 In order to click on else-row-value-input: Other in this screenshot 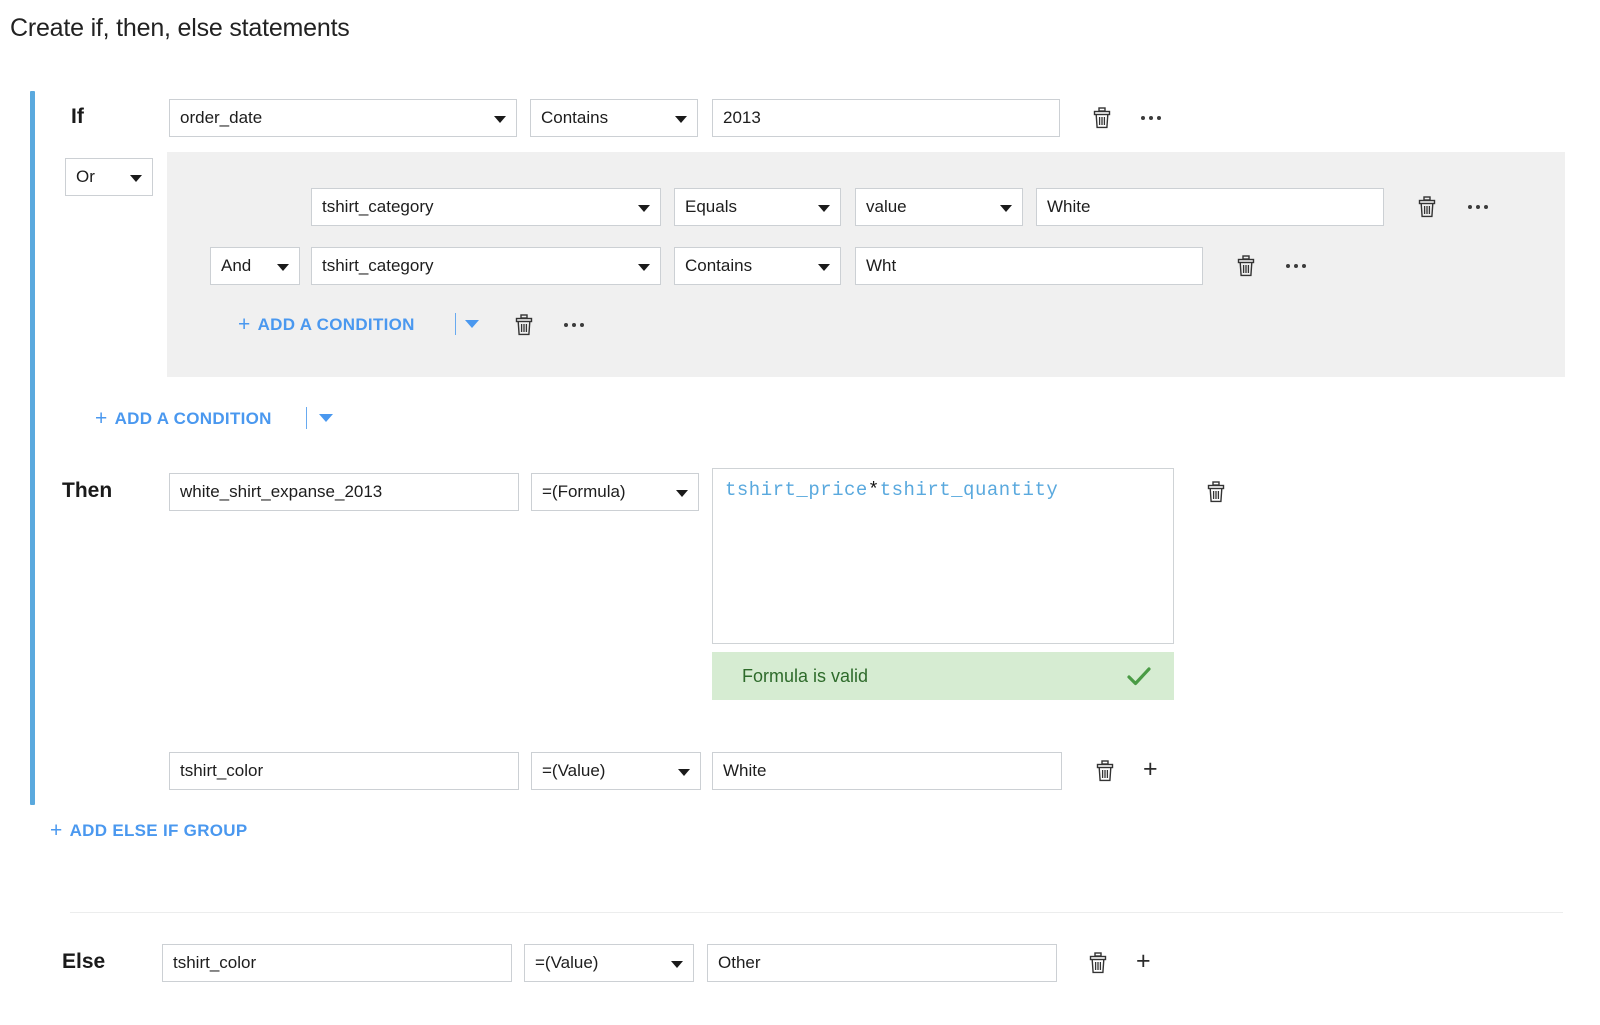, I will do `click(882, 963)`.